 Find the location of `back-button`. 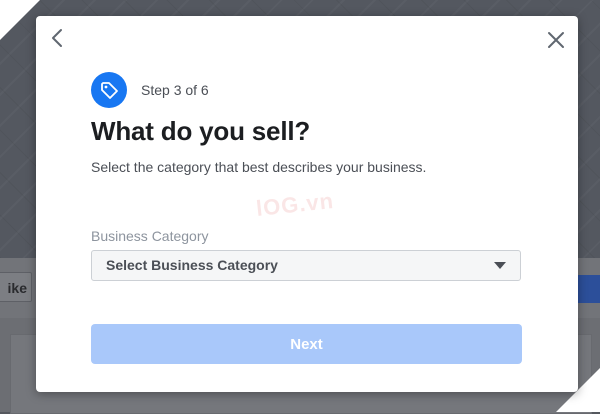

back-button is located at coordinates (58, 38).